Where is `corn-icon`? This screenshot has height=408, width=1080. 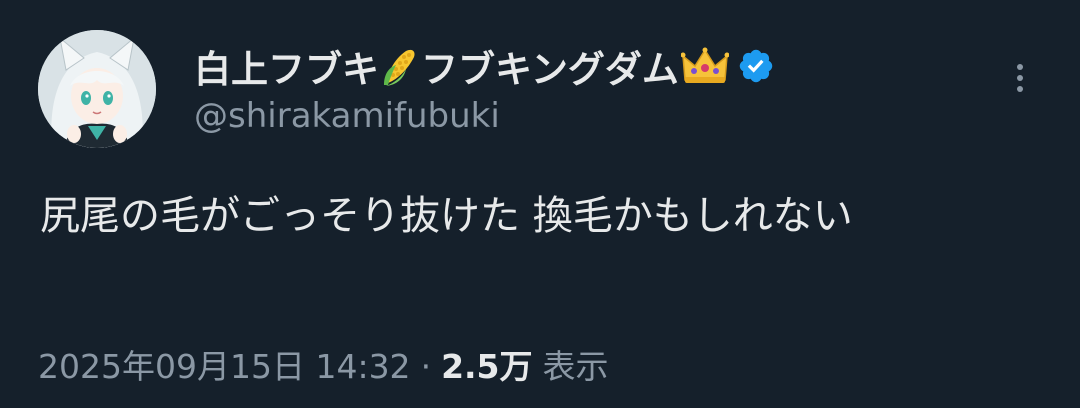
corn-icon is located at coordinates (400, 66).